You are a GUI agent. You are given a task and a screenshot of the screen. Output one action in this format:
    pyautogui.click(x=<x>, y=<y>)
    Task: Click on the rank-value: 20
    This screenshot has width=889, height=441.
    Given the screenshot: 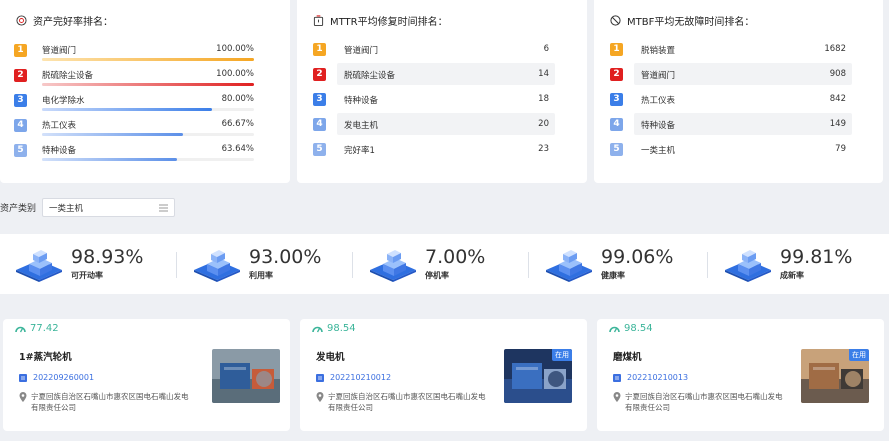 What is the action you would take?
    pyautogui.click(x=543, y=124)
    